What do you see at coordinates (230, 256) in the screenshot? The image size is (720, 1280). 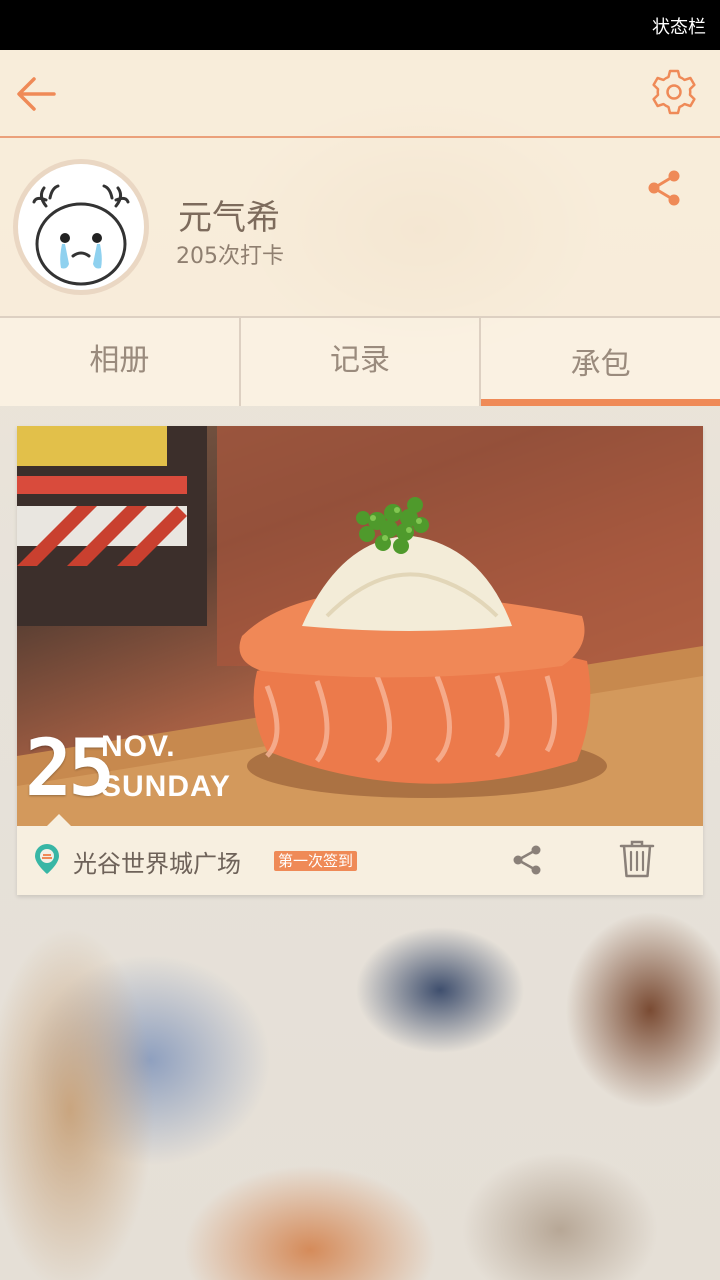 I see `checkin-count: 205次打卡` at bounding box center [230, 256].